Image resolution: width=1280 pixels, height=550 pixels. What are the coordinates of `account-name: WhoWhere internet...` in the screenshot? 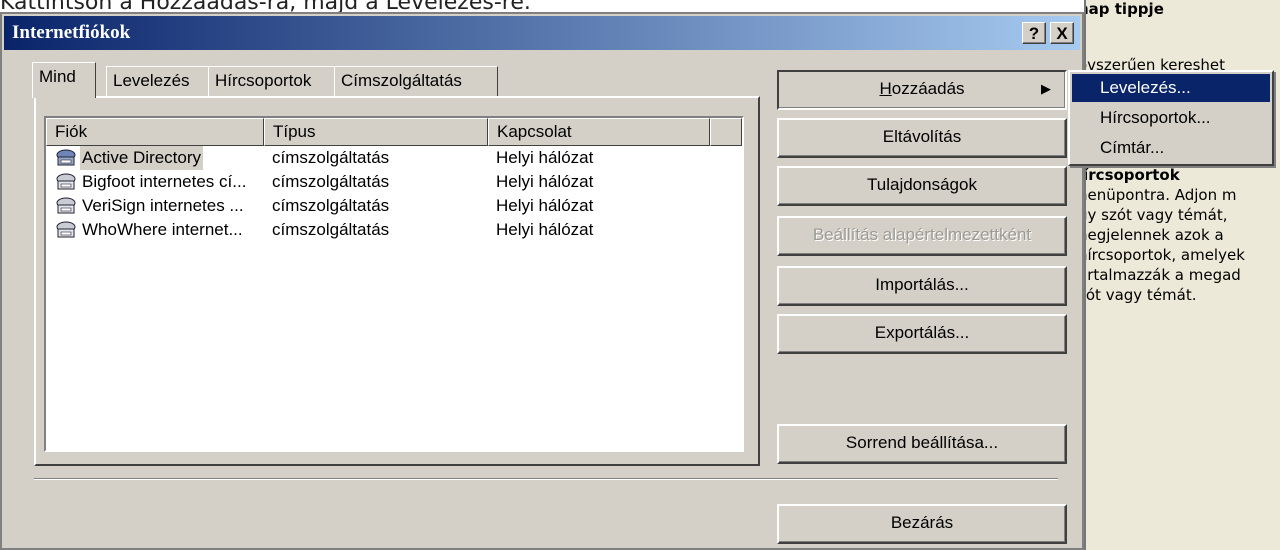 It's located at (162, 229).